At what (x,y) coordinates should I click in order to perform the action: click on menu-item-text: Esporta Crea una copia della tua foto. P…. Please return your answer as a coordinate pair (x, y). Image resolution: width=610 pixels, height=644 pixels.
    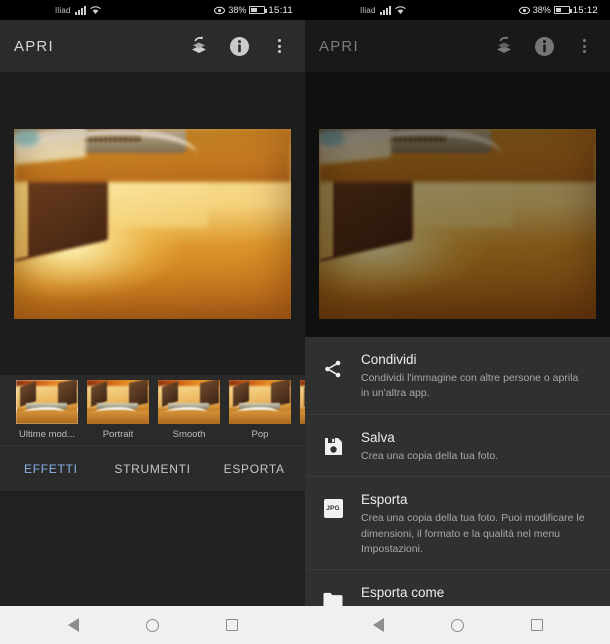
    Looking at the image, I should click on (477, 524).